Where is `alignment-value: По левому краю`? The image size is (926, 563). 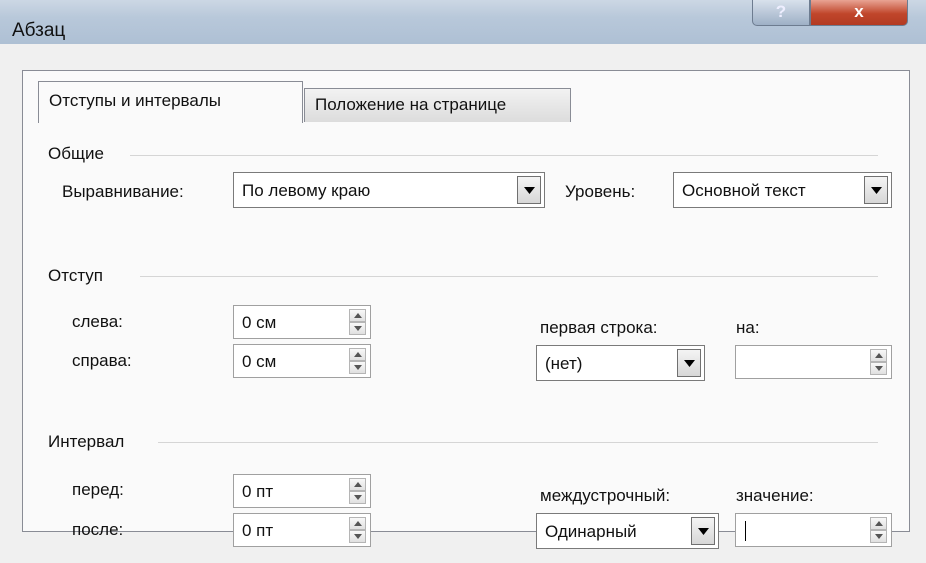 alignment-value: По левому краю is located at coordinates (306, 190).